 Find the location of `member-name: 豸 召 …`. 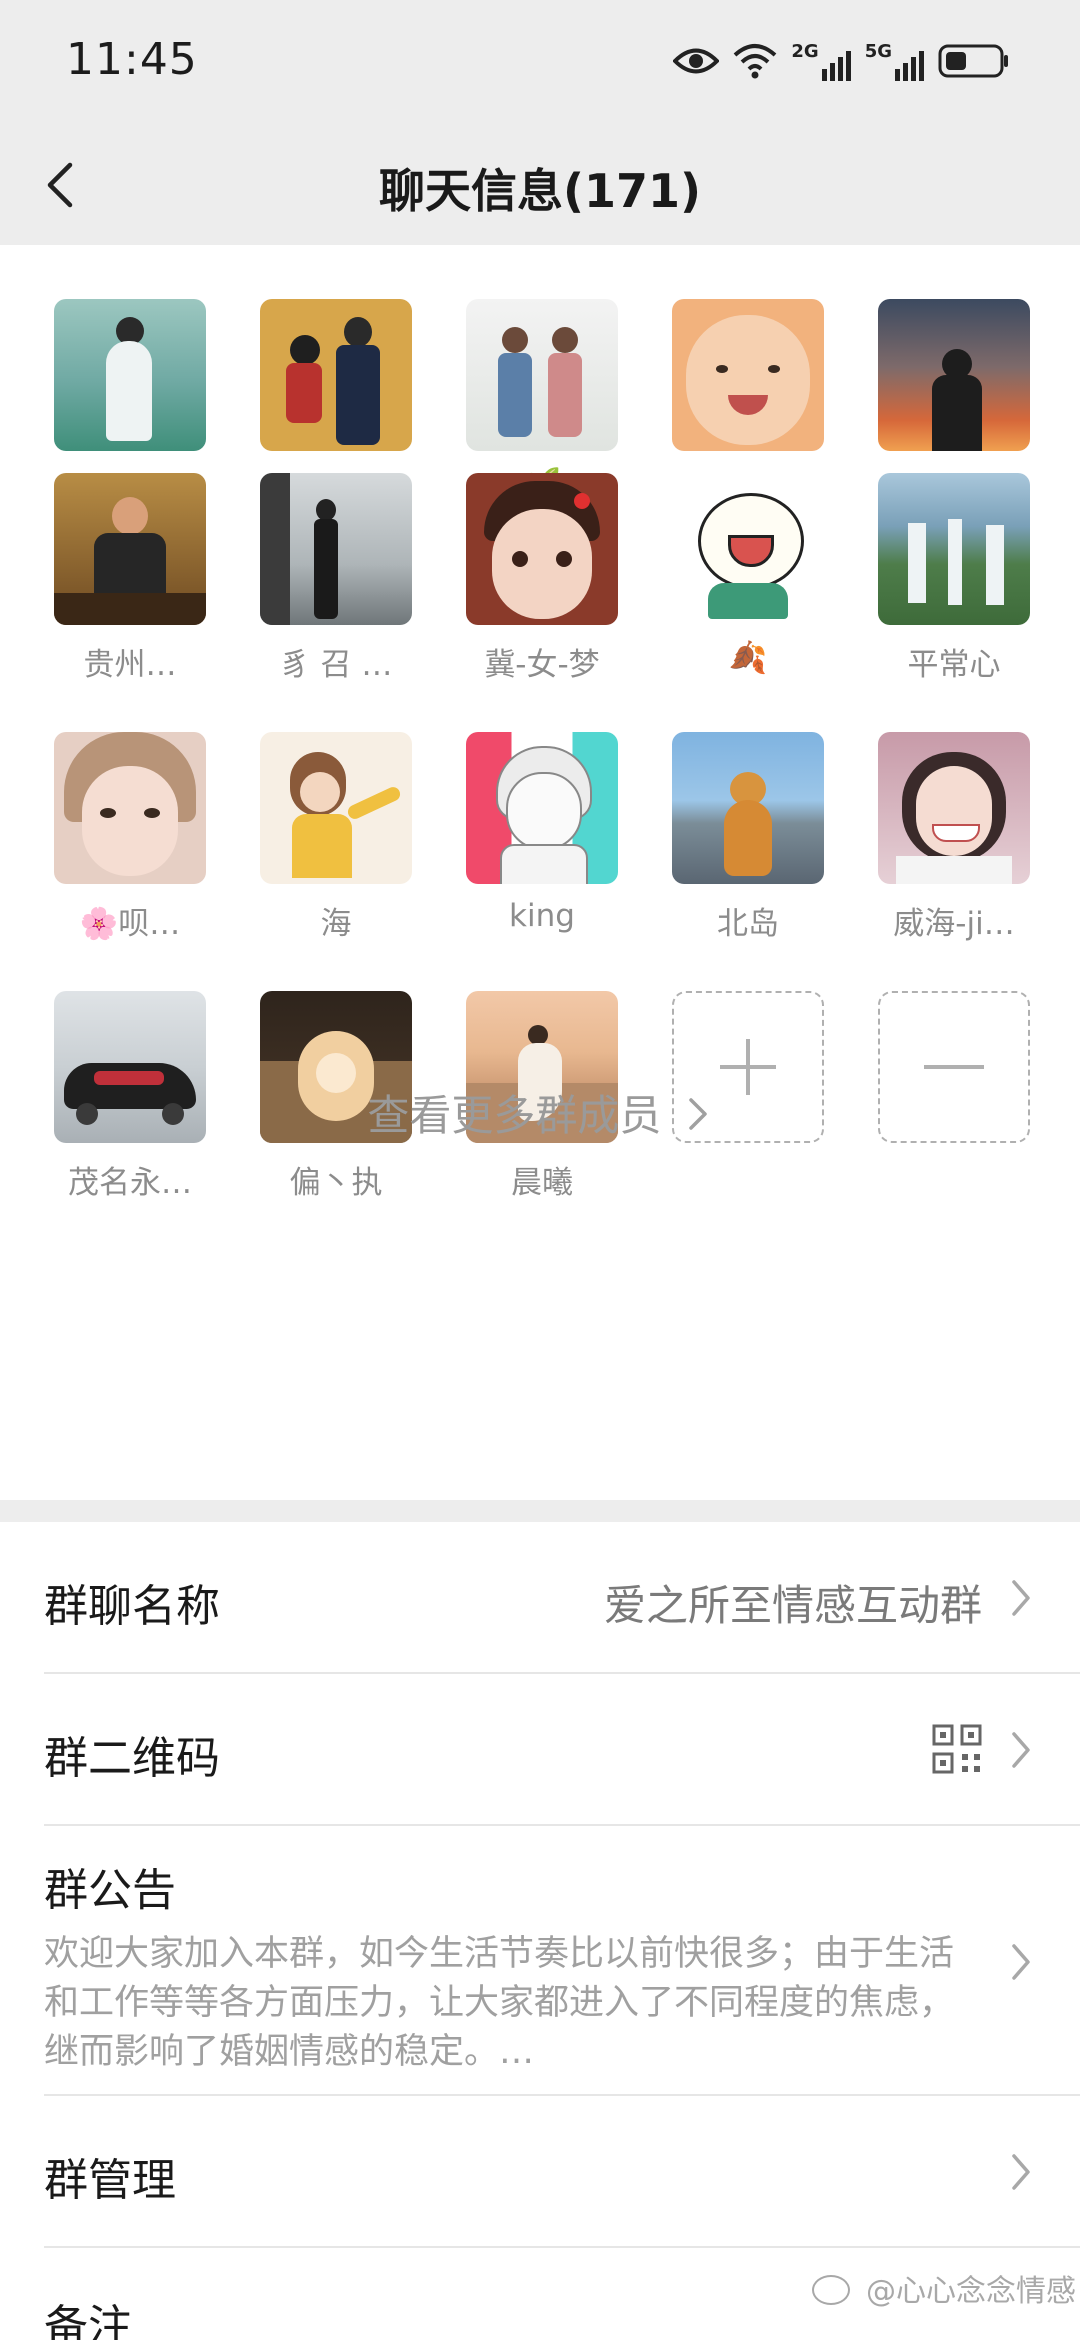

member-name: 豸 召 … is located at coordinates (336, 665).